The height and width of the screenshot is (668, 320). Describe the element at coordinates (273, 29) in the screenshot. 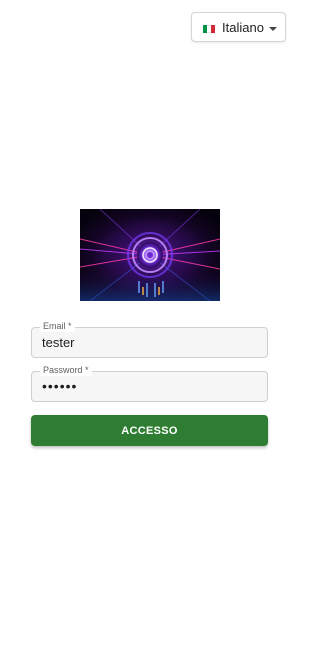

I see `caret-down-icon` at that location.